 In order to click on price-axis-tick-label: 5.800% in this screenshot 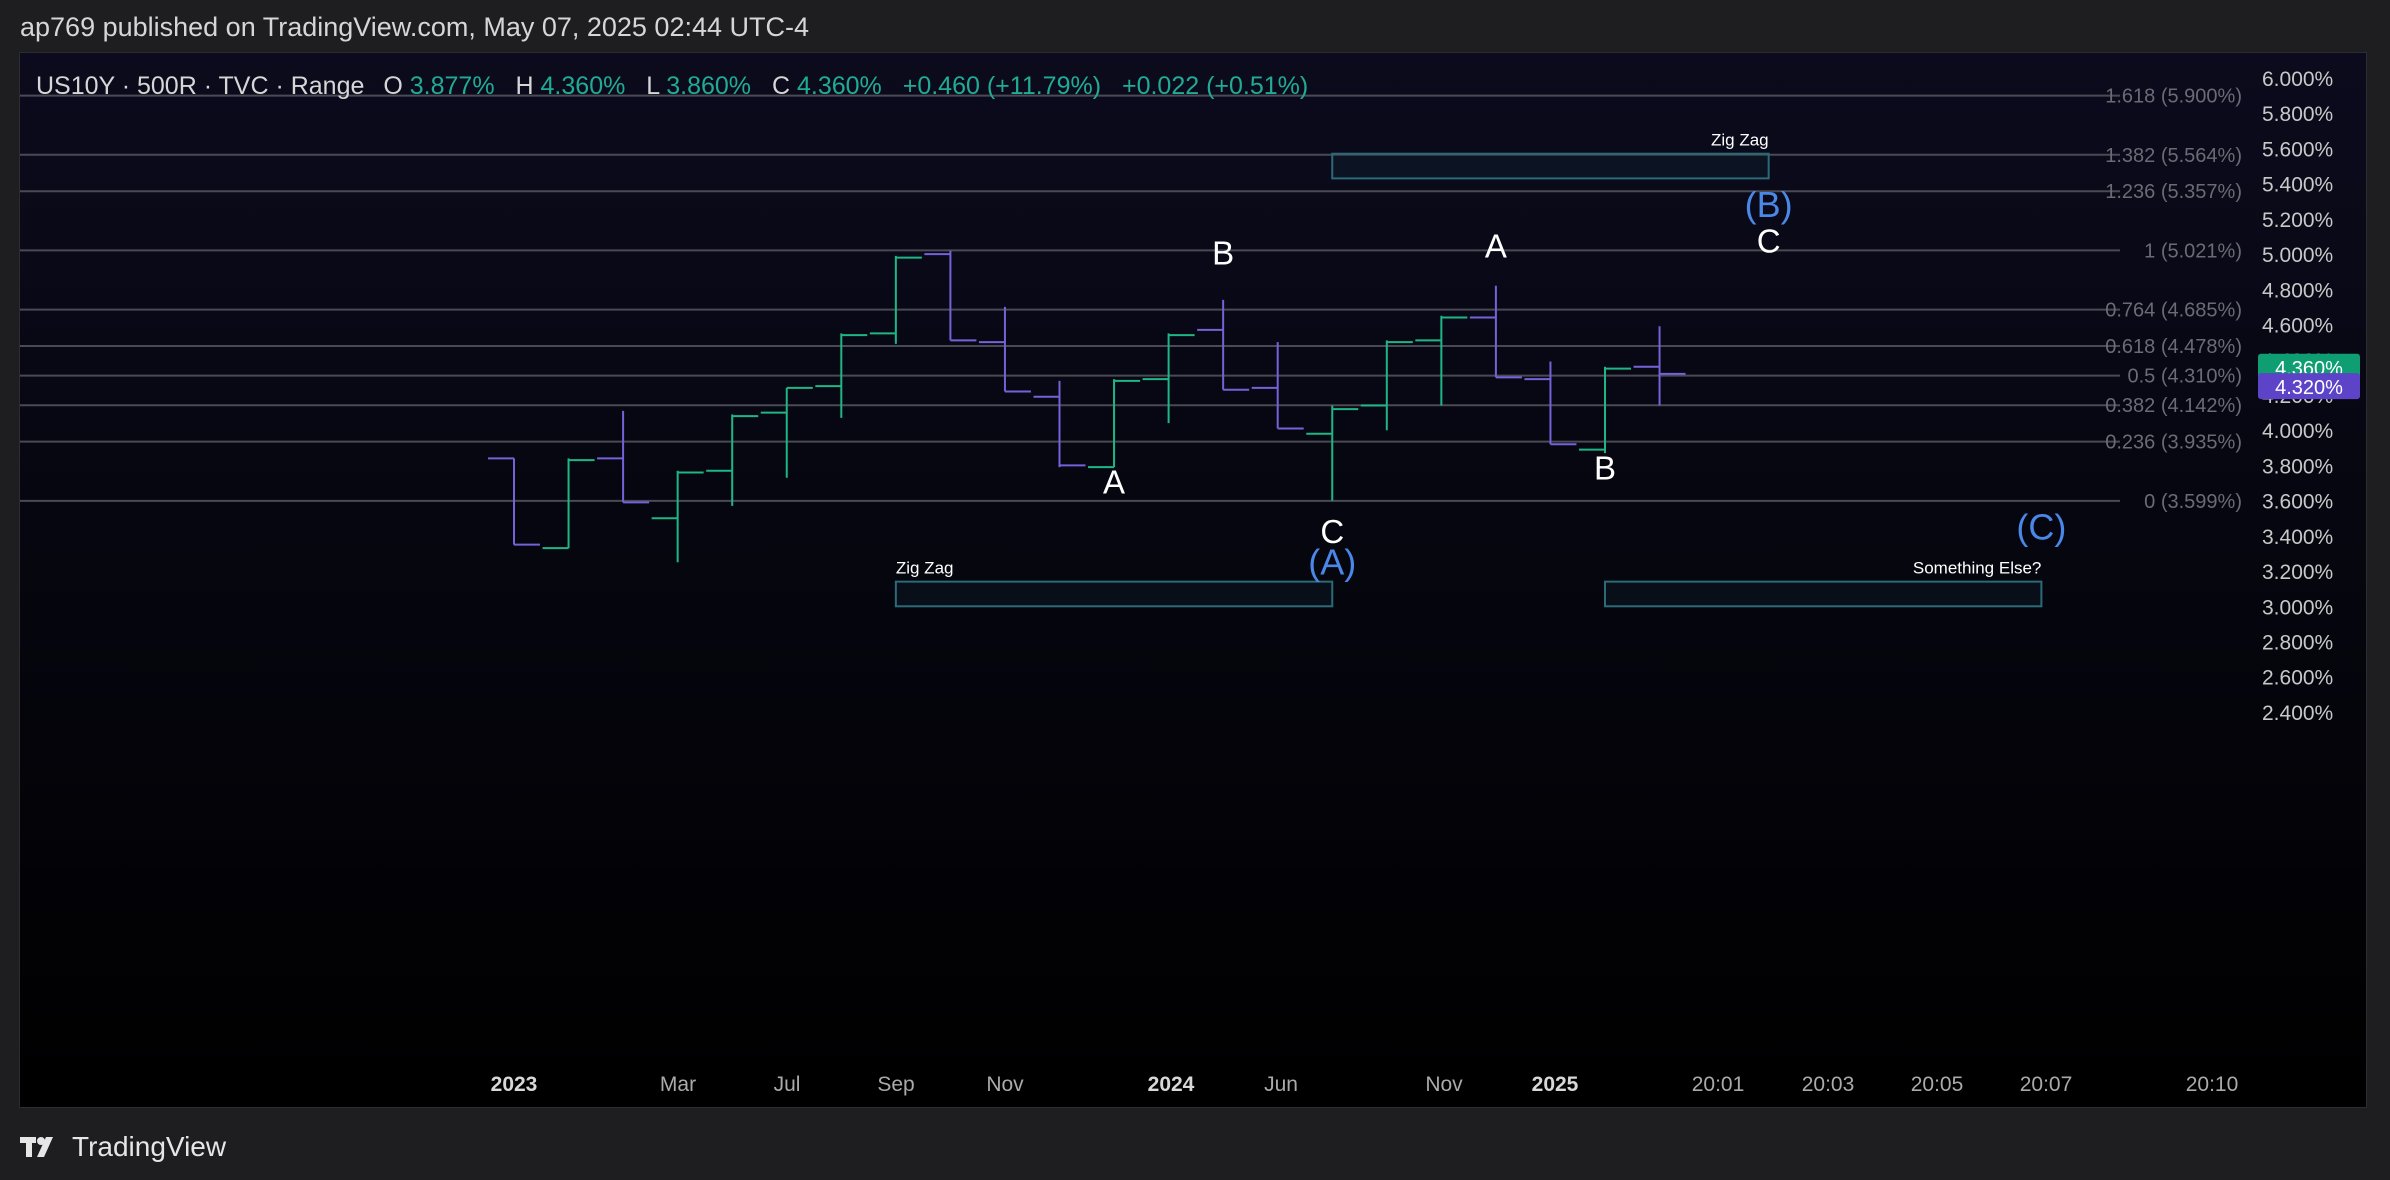, I will do `click(2297, 114)`.